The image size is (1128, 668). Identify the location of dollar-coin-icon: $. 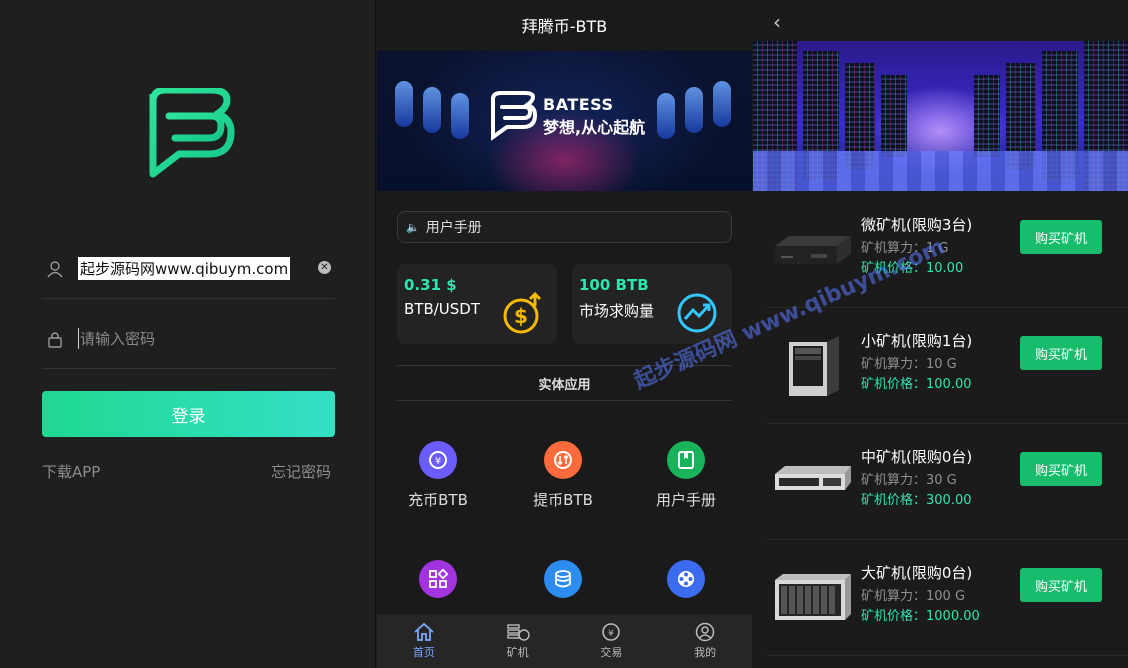
(522, 313).